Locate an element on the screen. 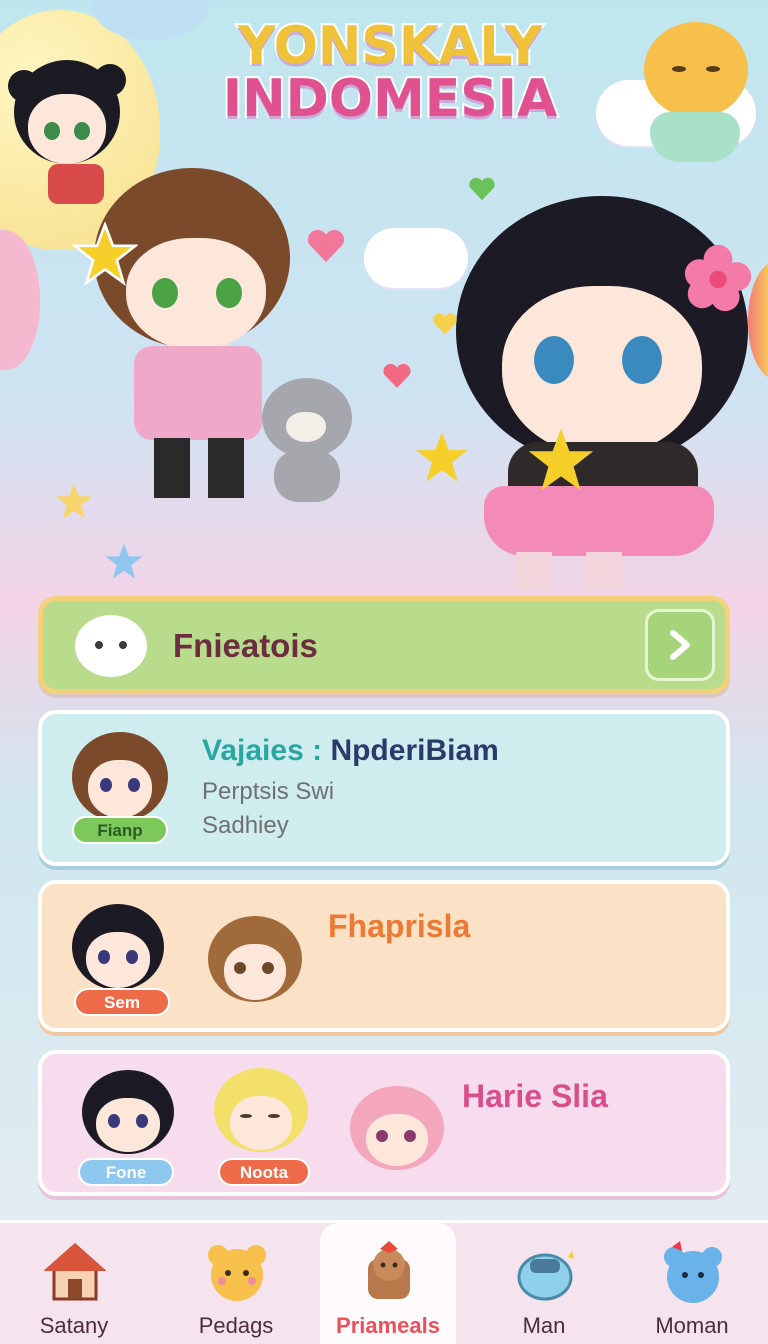  grey-bear-plush is located at coordinates (307, 438).